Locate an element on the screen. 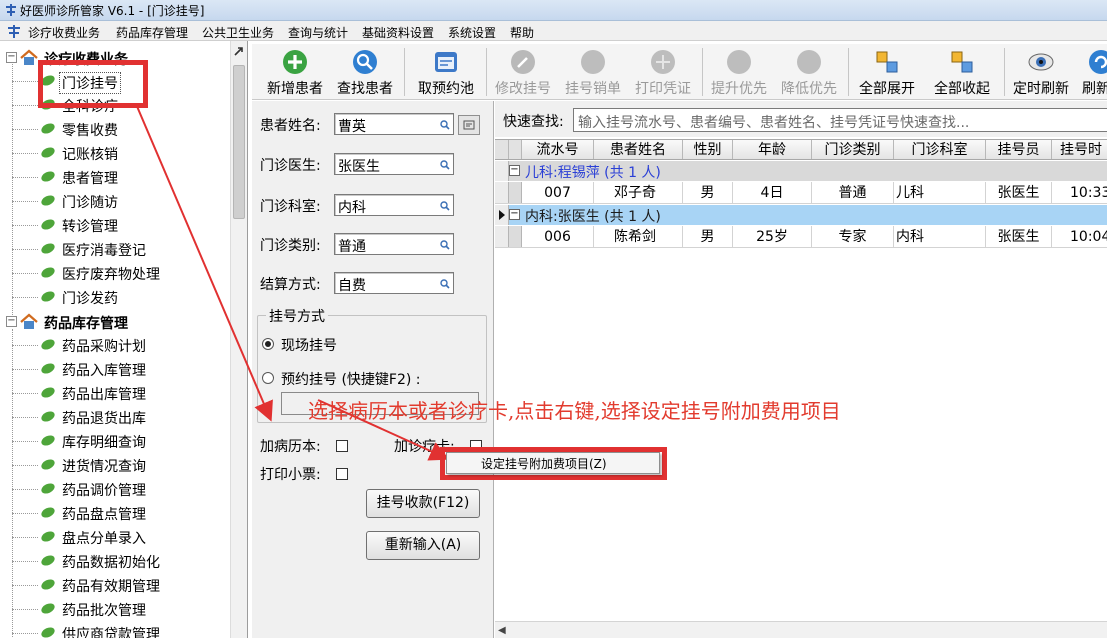  annotation-text: 选择病历本或者诊疗卡,点击右键,选择设定挂号附加费用项目 is located at coordinates (574, 411).